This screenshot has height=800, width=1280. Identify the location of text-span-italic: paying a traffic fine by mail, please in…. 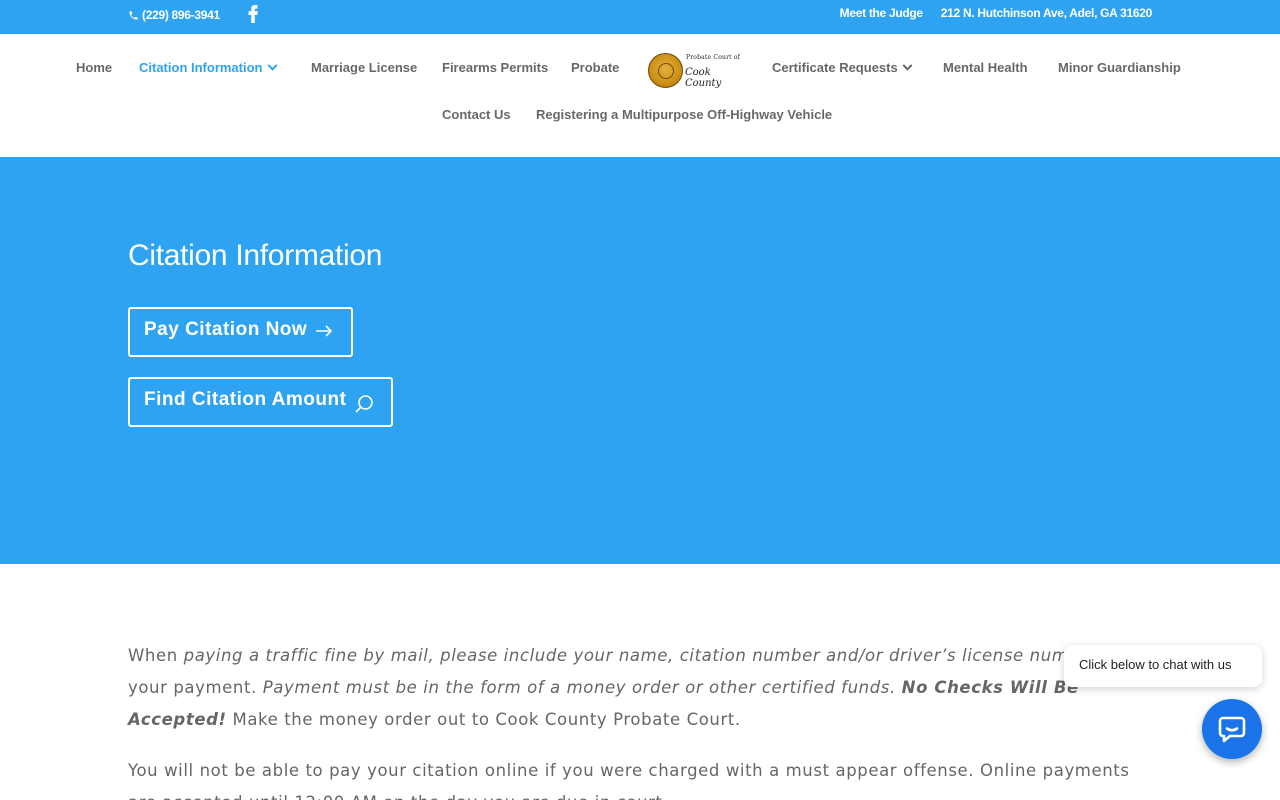
(640, 655).